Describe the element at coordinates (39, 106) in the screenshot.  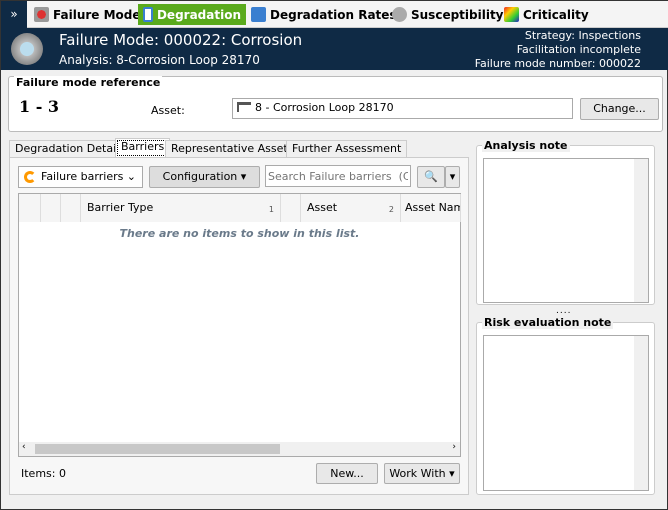
I see `reference-code: 1 - 3` at that location.